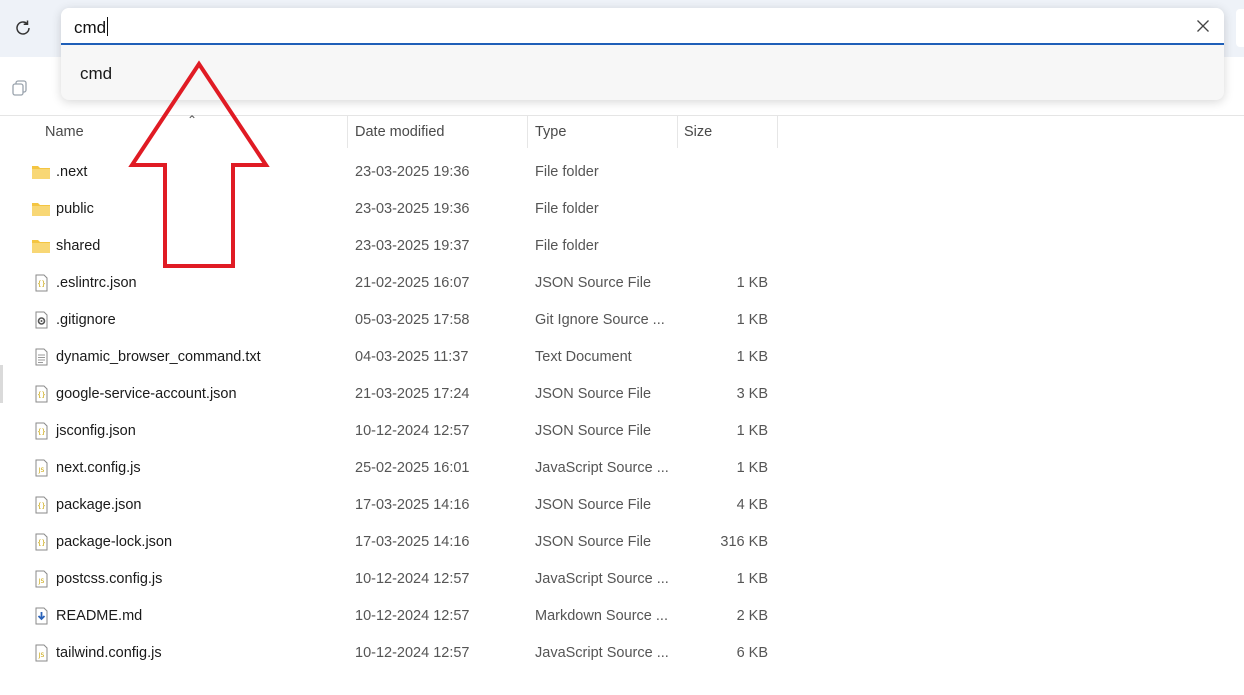  What do you see at coordinates (412, 394) in the screenshot?
I see `file-date-modified: 21-03-2025 17:24` at bounding box center [412, 394].